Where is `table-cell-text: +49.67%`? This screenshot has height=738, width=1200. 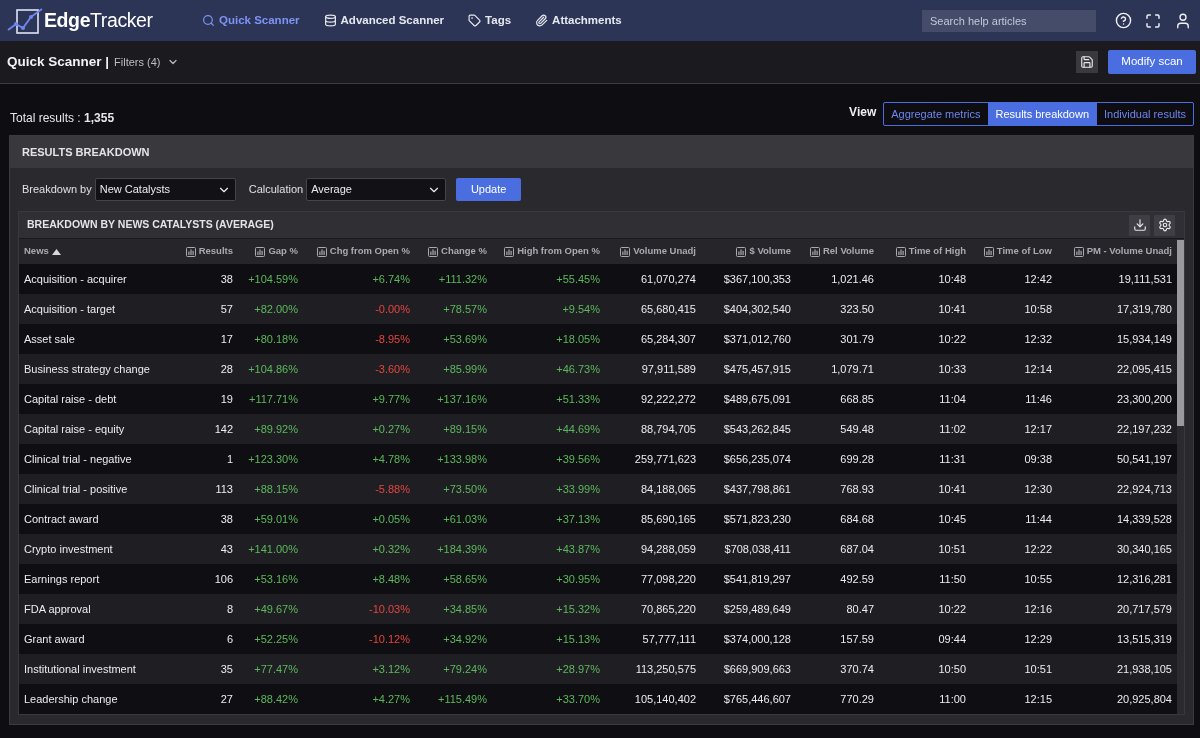
table-cell-text: +49.67% is located at coordinates (276, 609).